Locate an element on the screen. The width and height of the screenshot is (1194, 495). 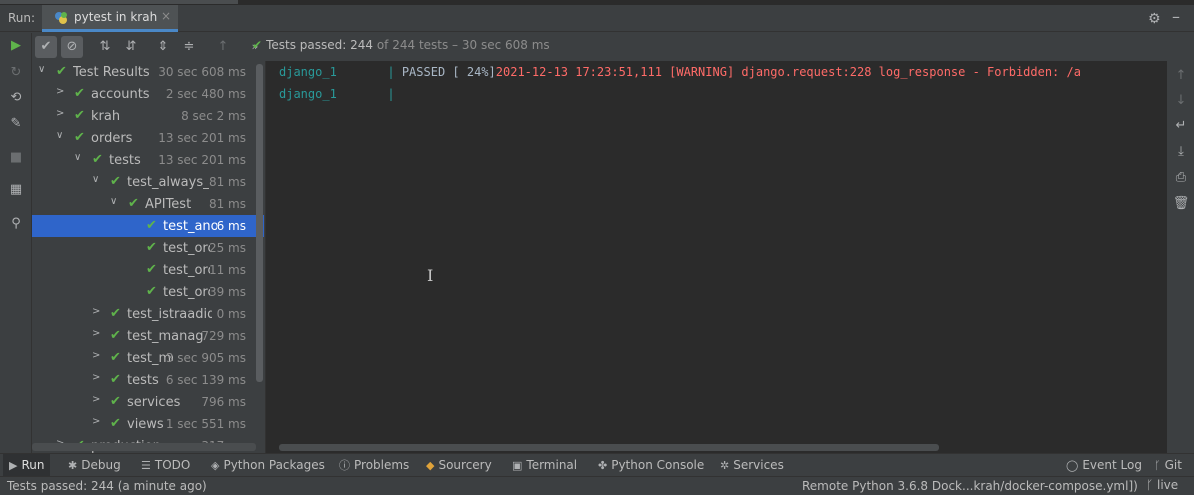
show-passed-icon: ✔ is located at coordinates (46, 47).